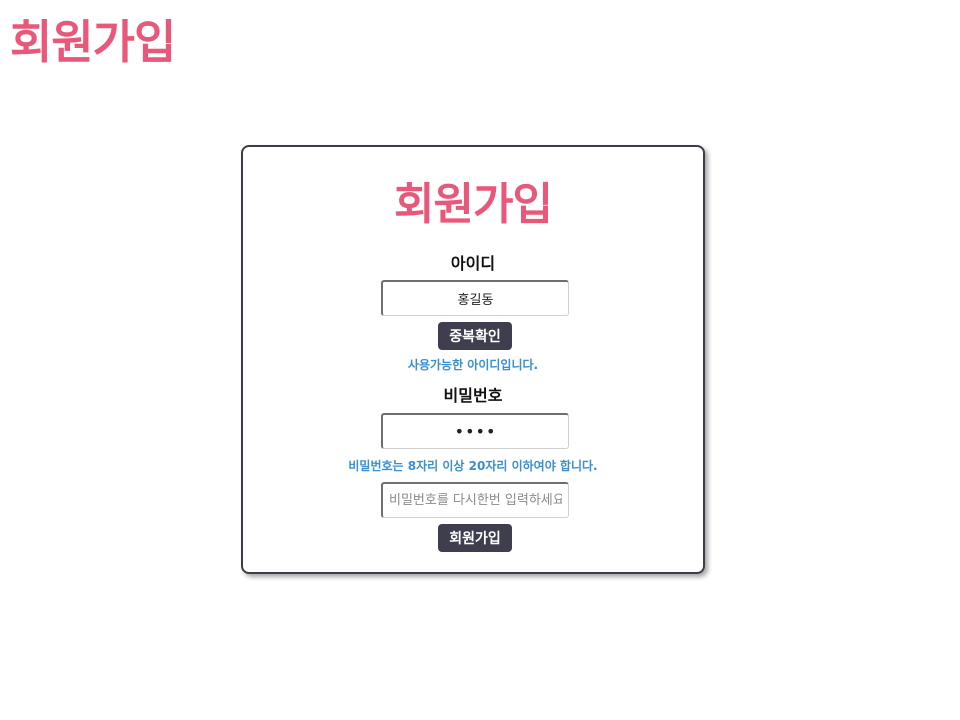 This screenshot has height=720, width=960. Describe the element at coordinates (475, 336) in the screenshot. I see `duplicate-check-button: 중복확인` at that location.